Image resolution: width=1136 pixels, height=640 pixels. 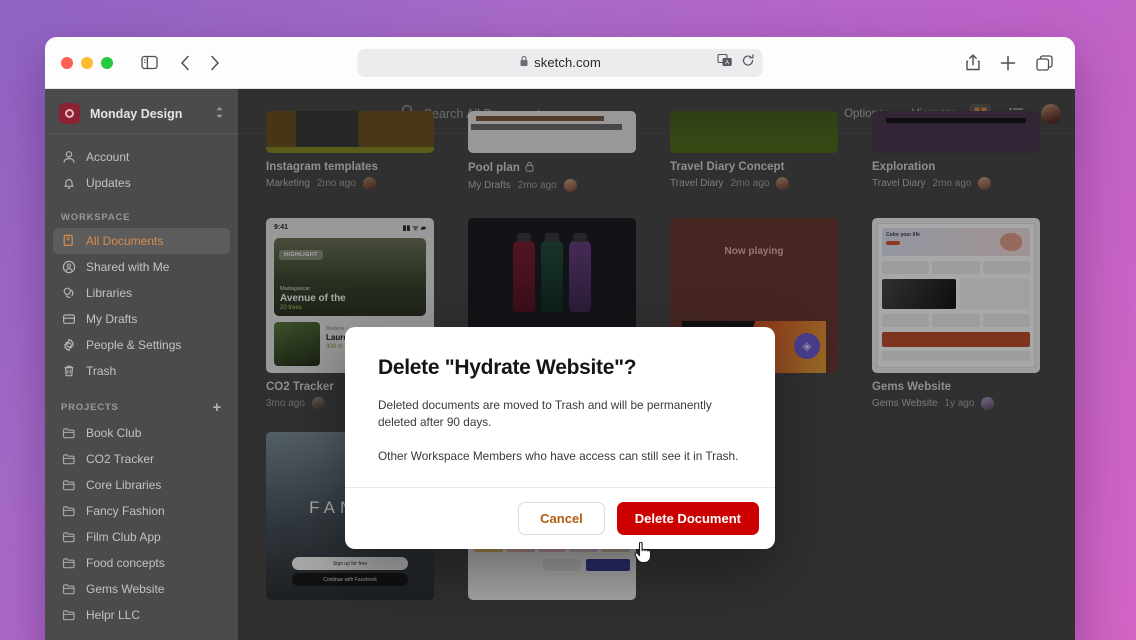 What do you see at coordinates (101, 371) in the screenshot?
I see `sidebar-item-label: Trash` at bounding box center [101, 371].